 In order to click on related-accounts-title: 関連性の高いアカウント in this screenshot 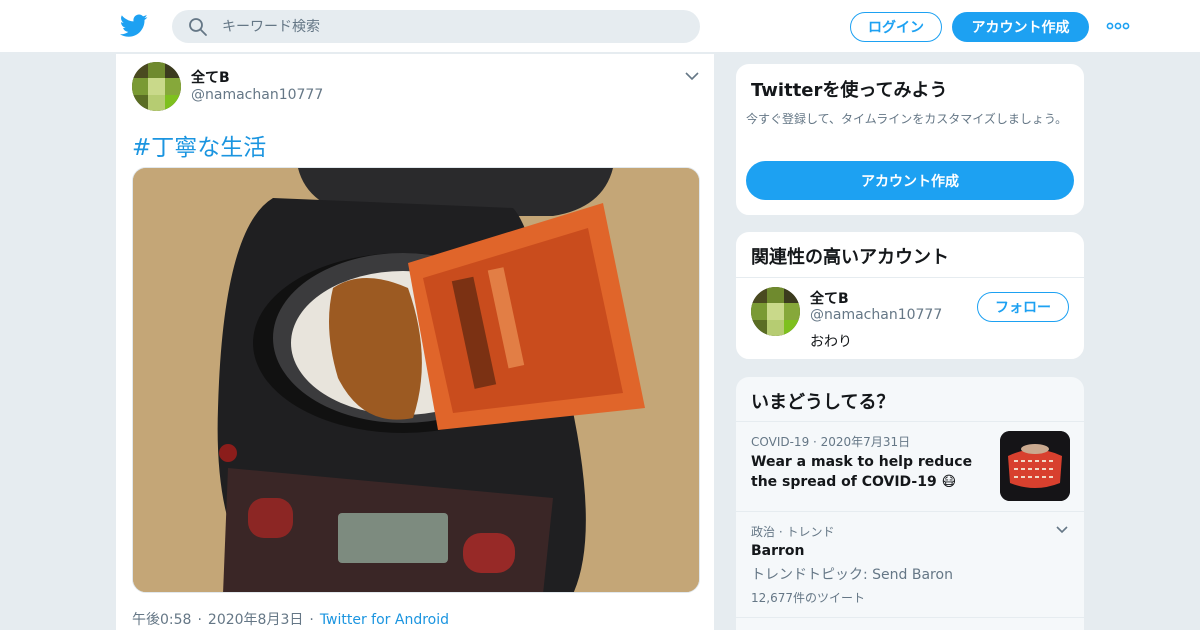, I will do `click(850, 257)`.